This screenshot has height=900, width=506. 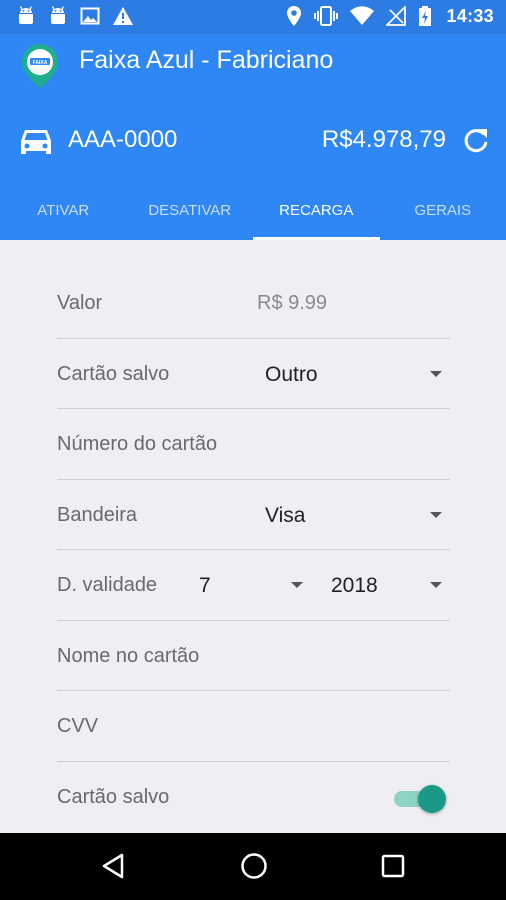 What do you see at coordinates (36, 142) in the screenshot?
I see `car-icon` at bounding box center [36, 142].